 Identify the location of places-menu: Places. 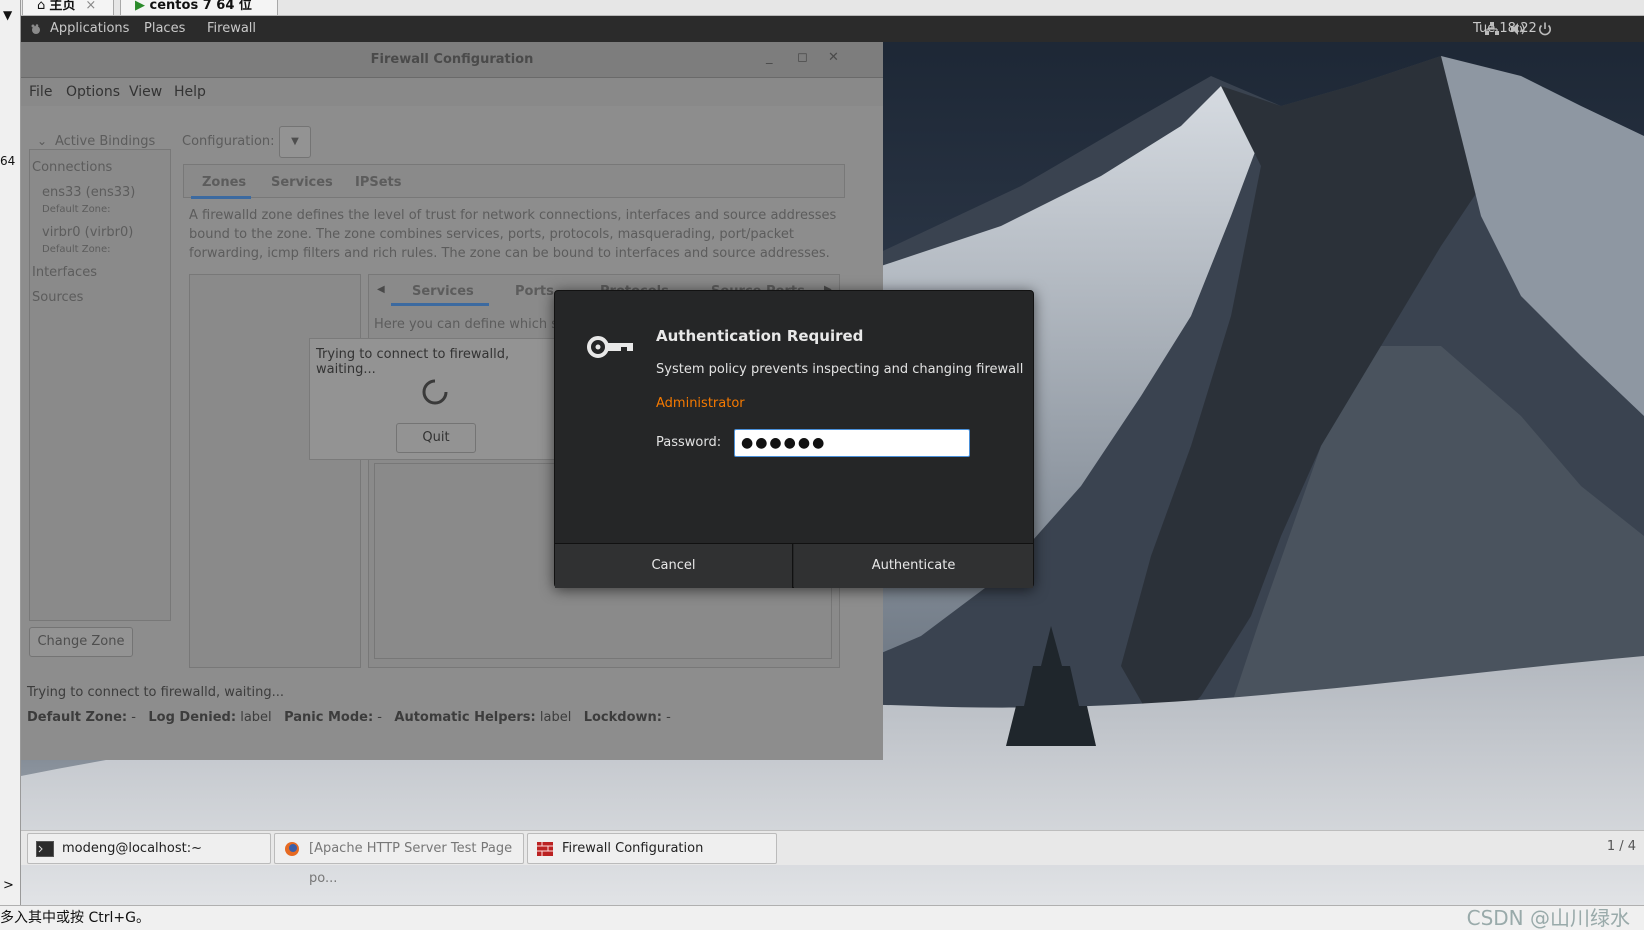
(164, 29).